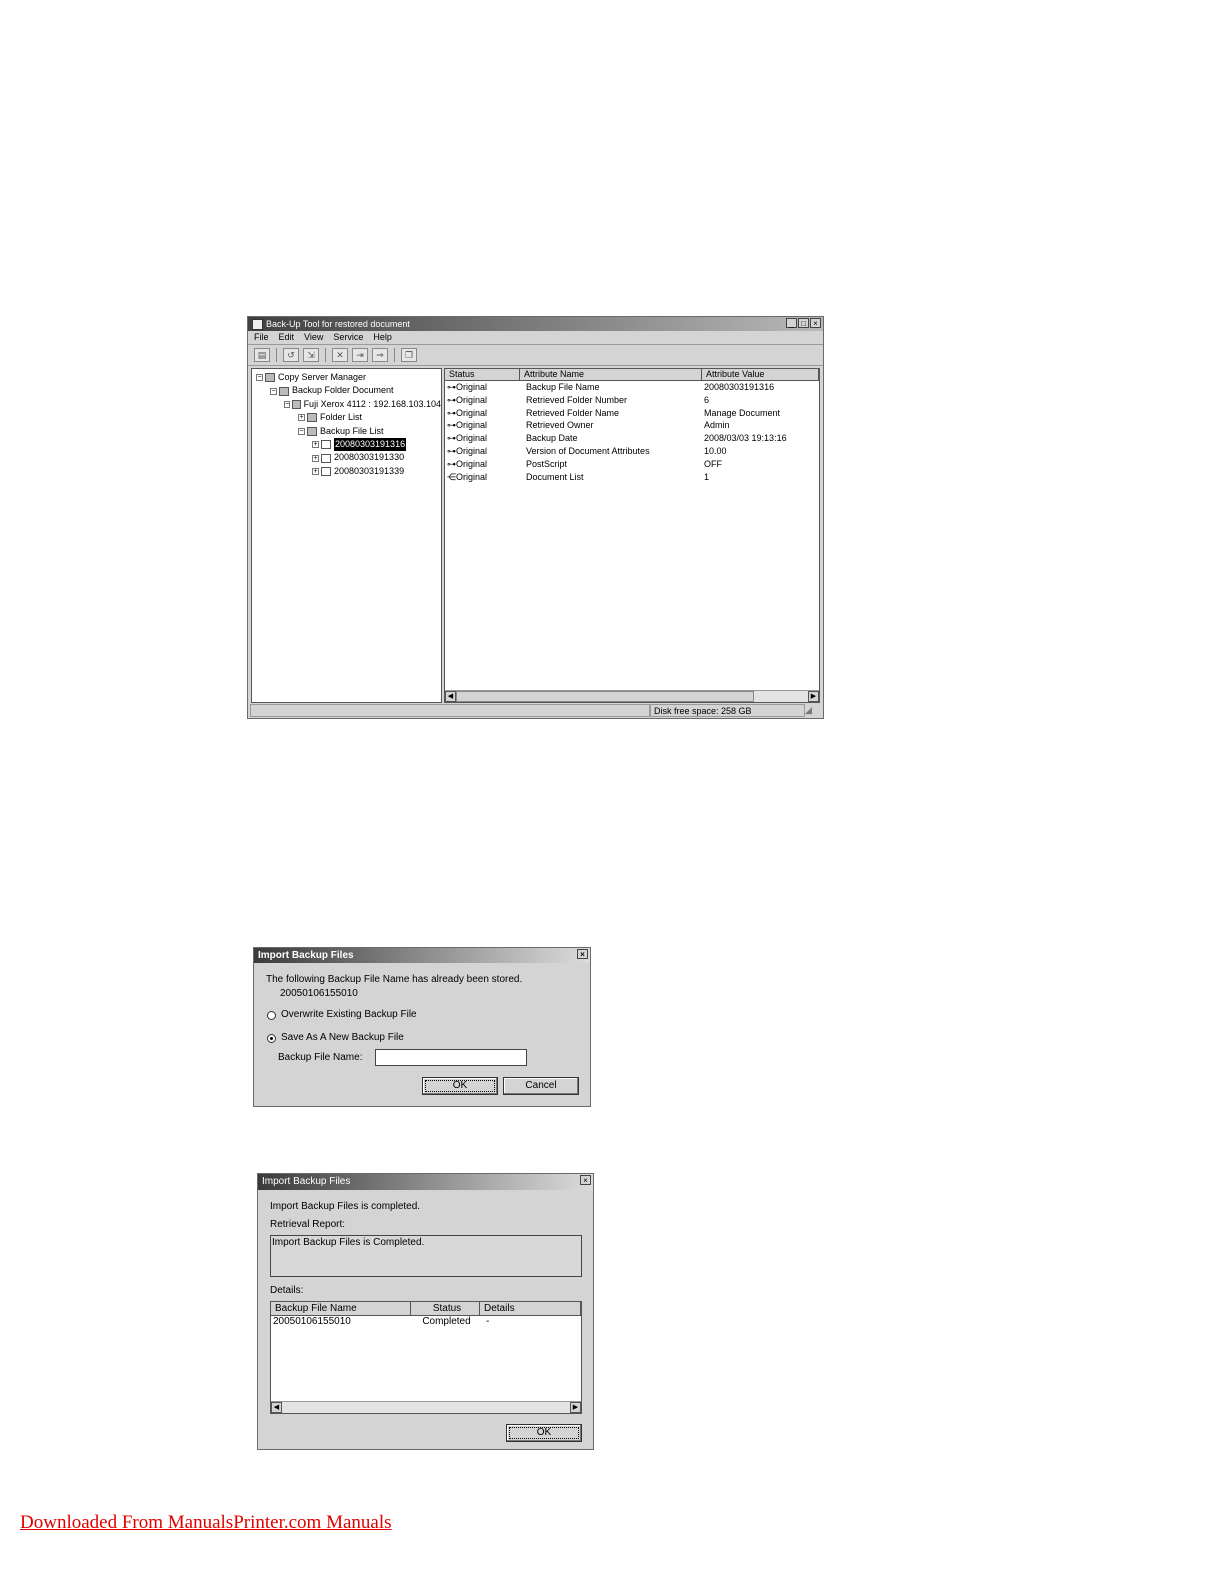 Image resolution: width=1224 pixels, height=1584 pixels. Describe the element at coordinates (605, 696) in the screenshot. I see `scroll-thumb` at that location.